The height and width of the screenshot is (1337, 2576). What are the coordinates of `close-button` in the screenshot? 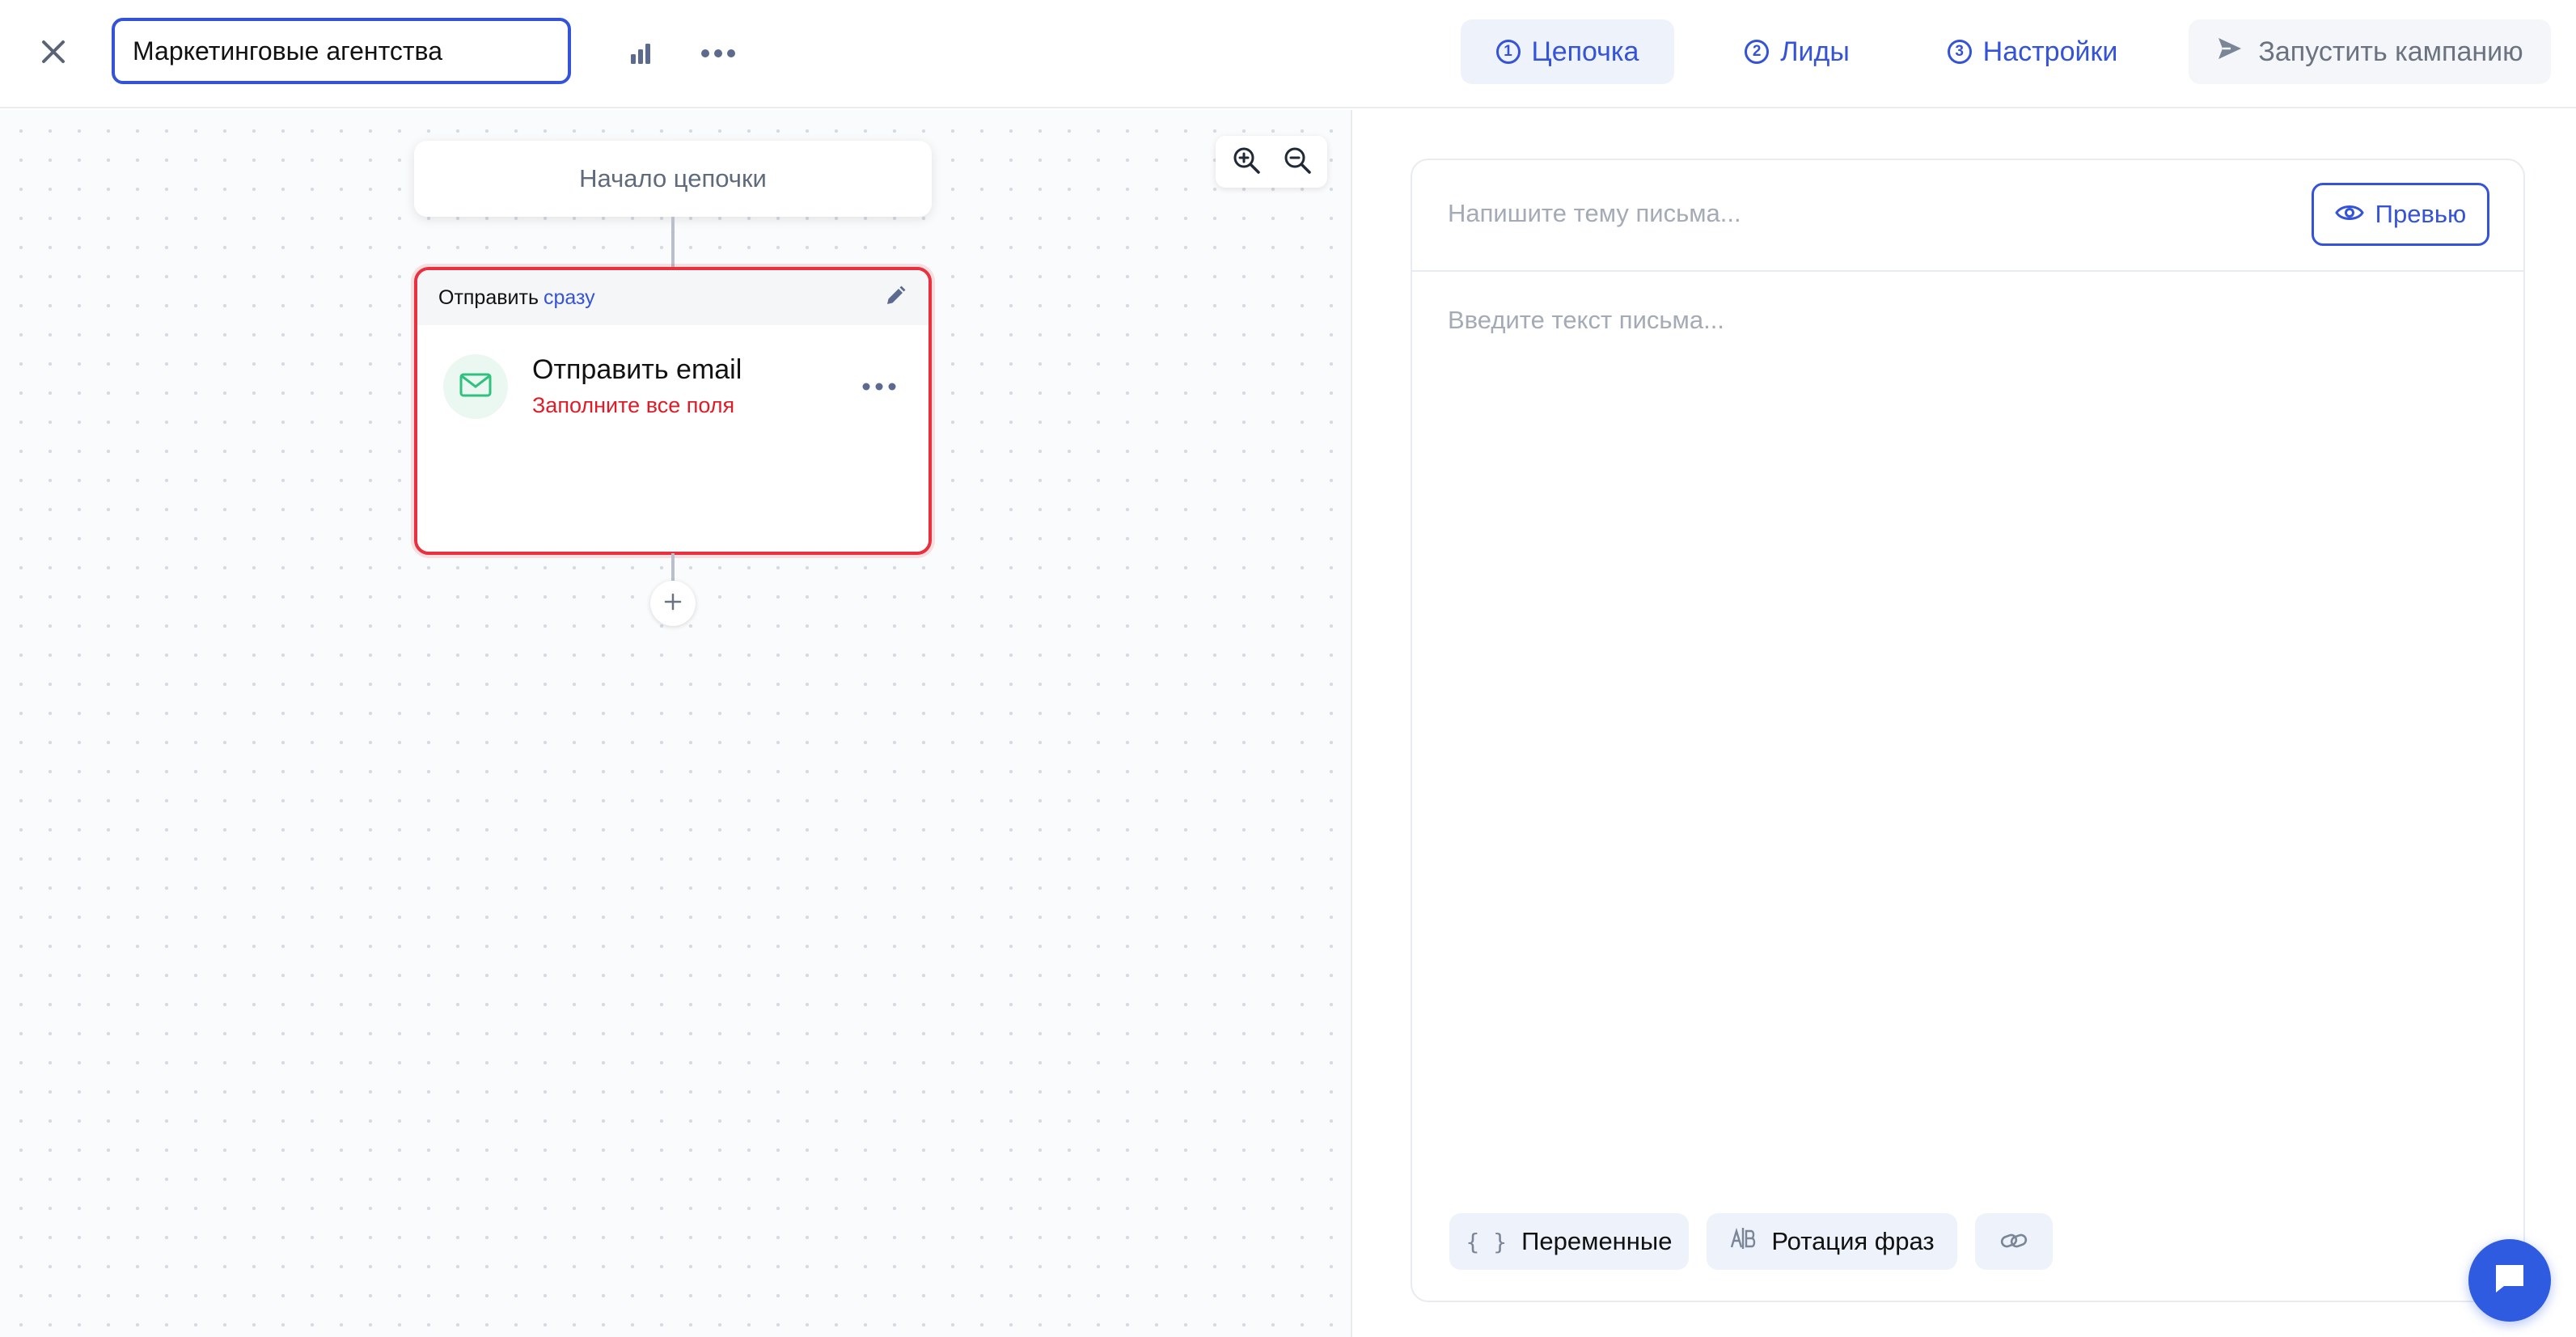 It's located at (54, 53).